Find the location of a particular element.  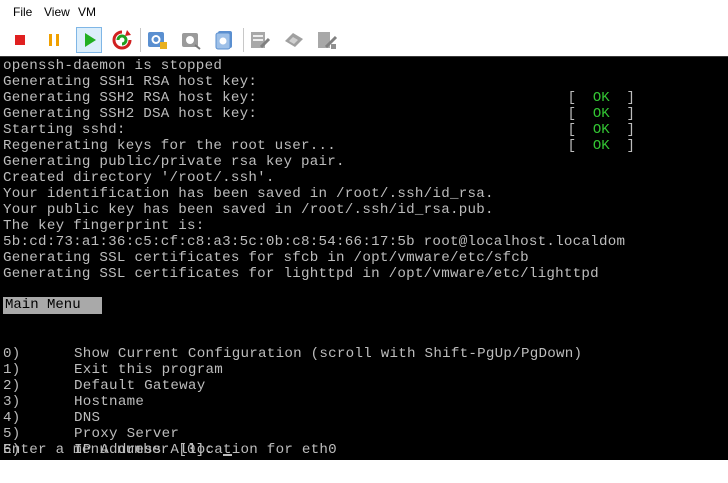

play-icon is located at coordinates (89, 40).